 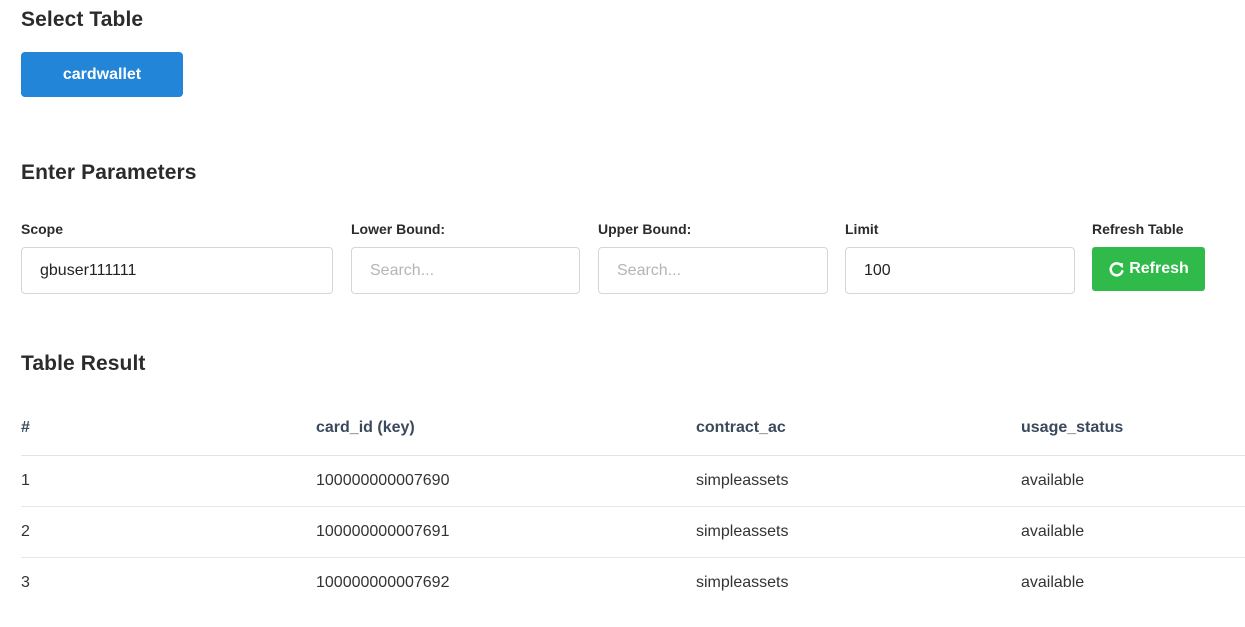 What do you see at coordinates (1159, 268) in the screenshot?
I see `refresh-button-label: Refresh` at bounding box center [1159, 268].